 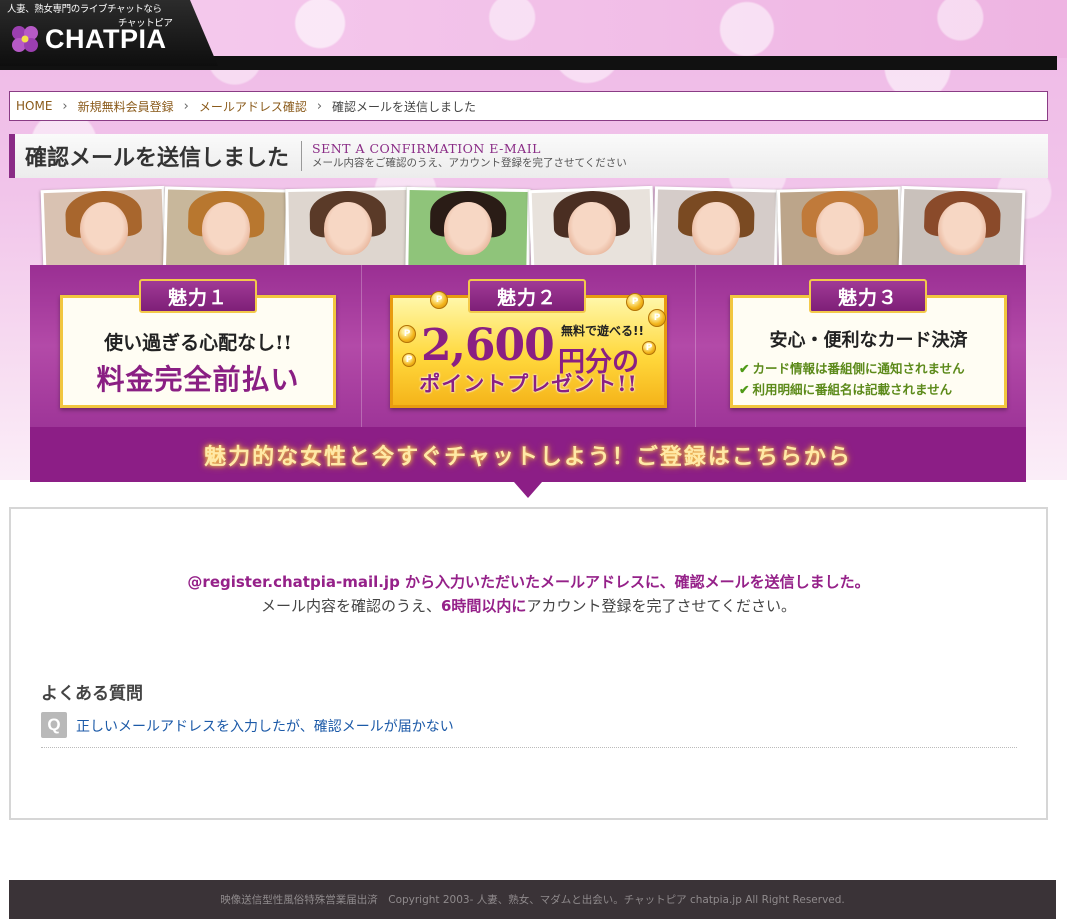 What do you see at coordinates (527, 296) in the screenshot?
I see `feature-2-tab: 魅力２` at bounding box center [527, 296].